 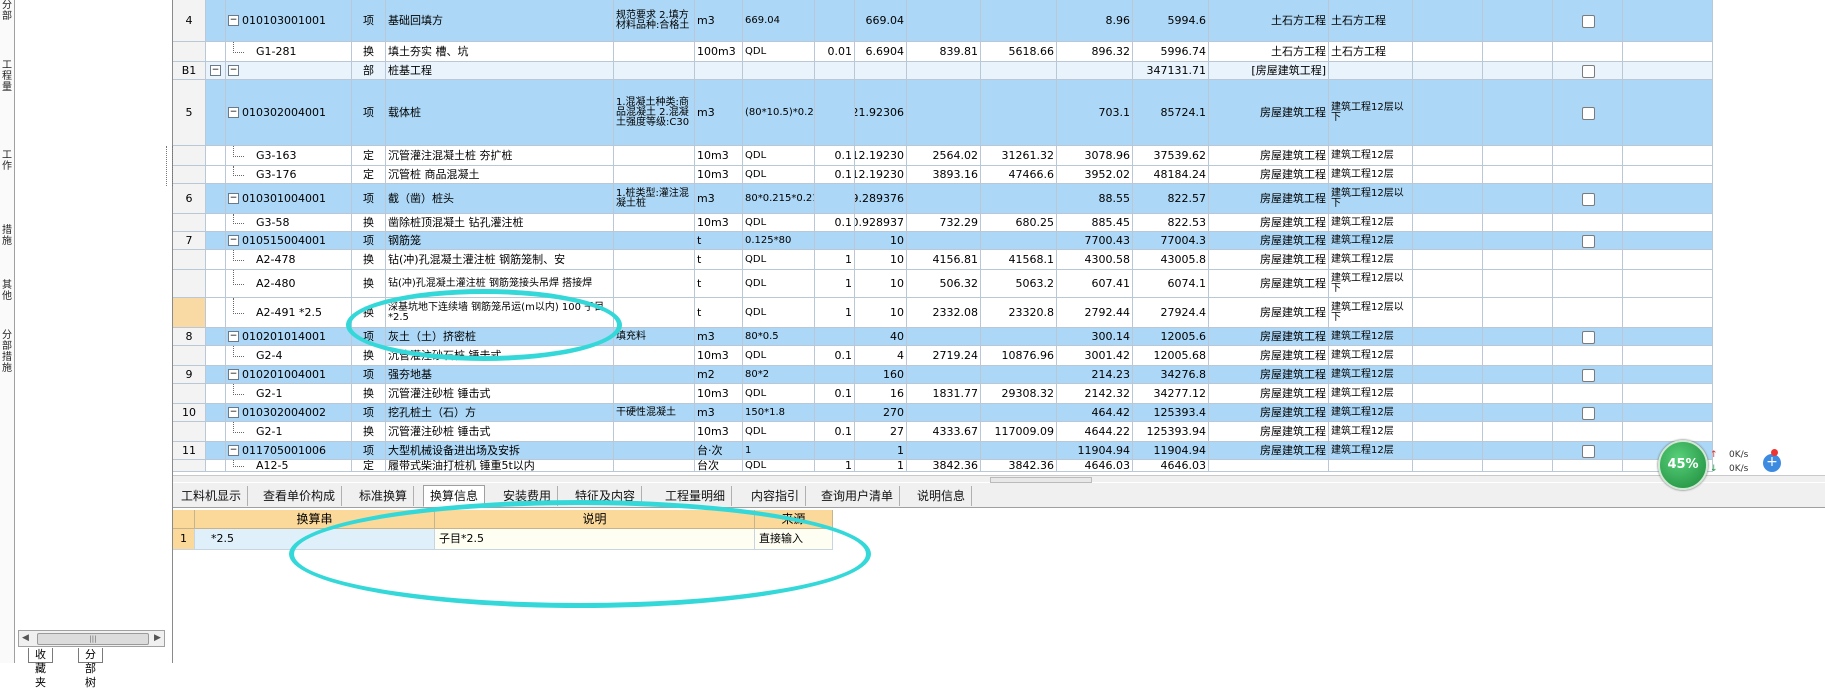 I want to click on quantity-expression-cell: 0.125*80, so click(x=779, y=241).